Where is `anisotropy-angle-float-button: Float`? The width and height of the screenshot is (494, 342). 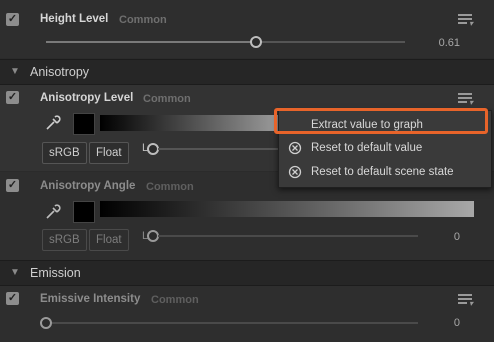 anisotropy-angle-float-button: Float is located at coordinates (109, 240).